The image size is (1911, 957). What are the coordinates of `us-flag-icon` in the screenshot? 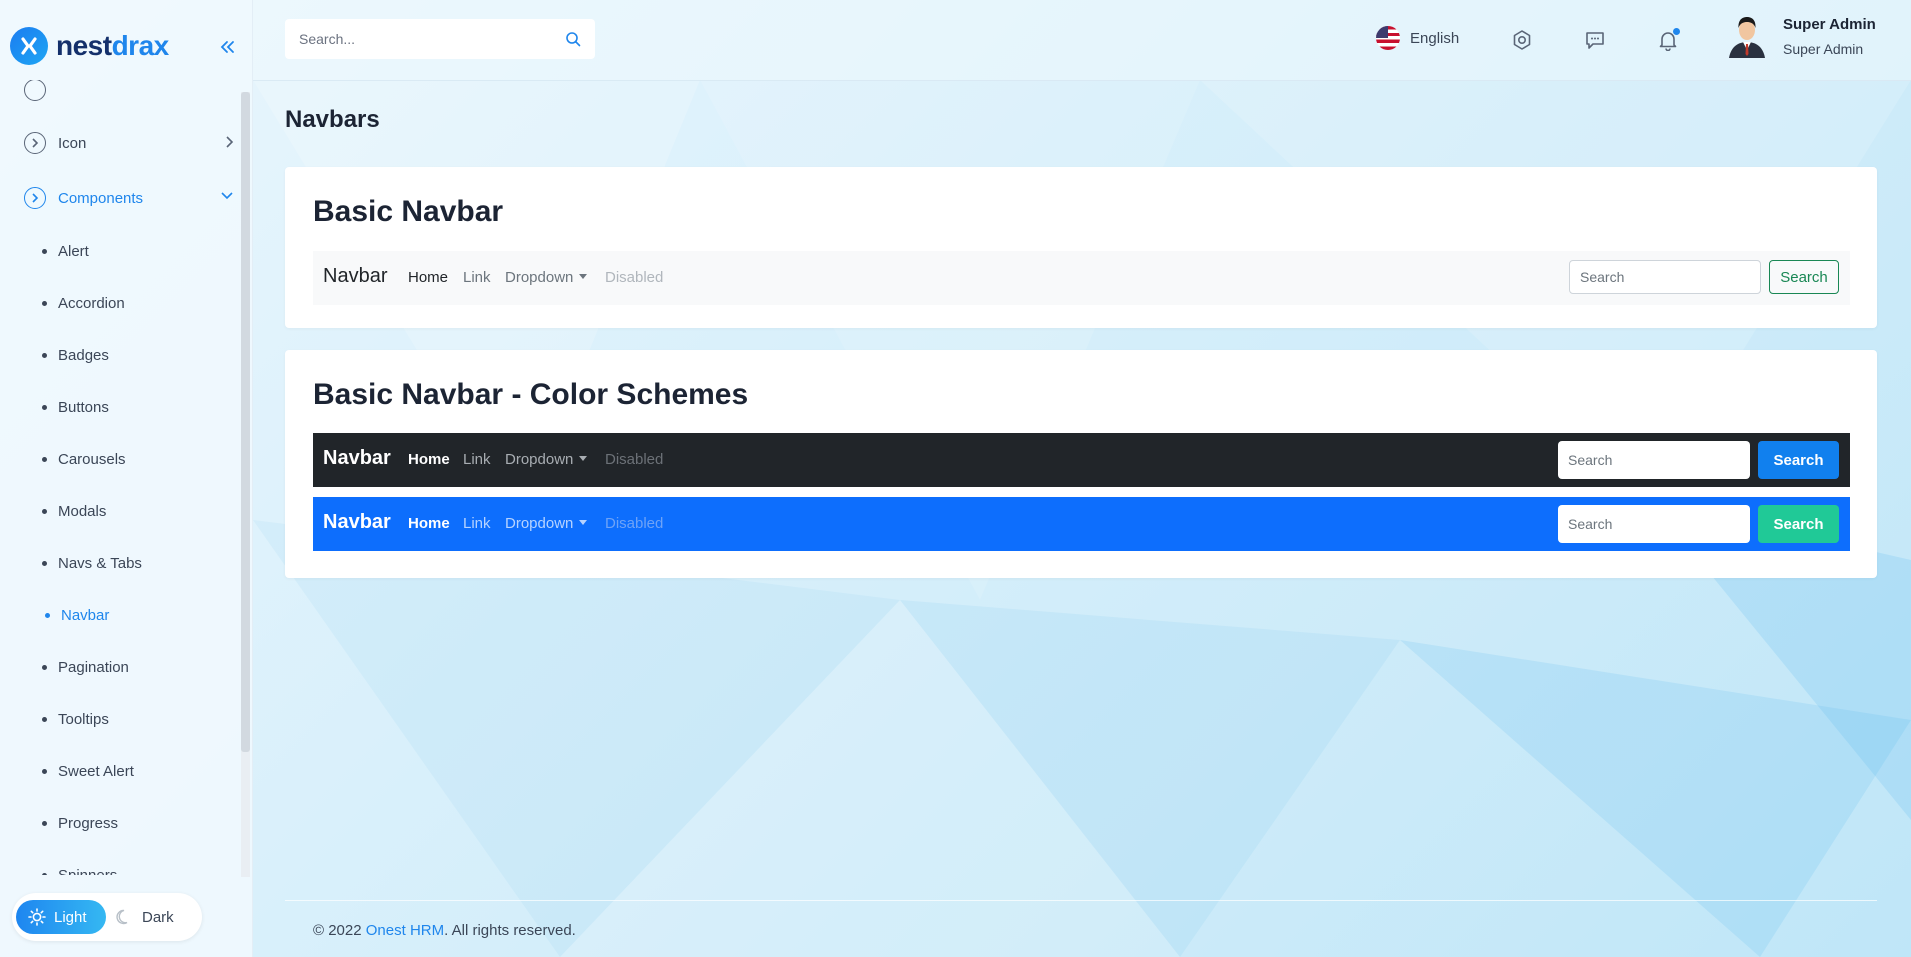 It's located at (1388, 38).